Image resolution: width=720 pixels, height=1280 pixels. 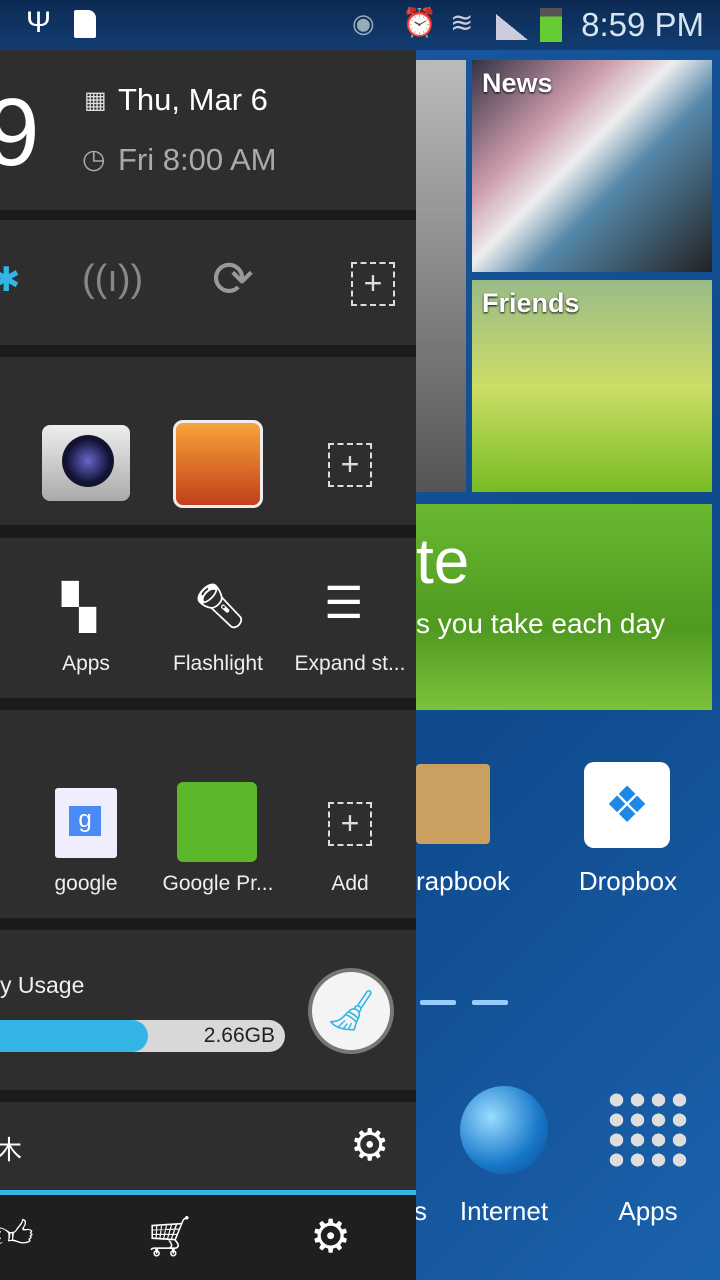 I want to click on memory-usage-bar: 2.66GB, so click(x=142, y=1036).